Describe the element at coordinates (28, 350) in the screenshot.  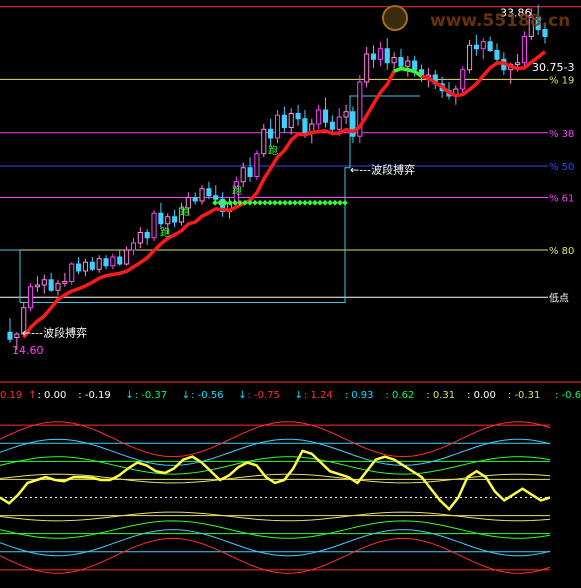
I see `annotation-label: 14.60` at that location.